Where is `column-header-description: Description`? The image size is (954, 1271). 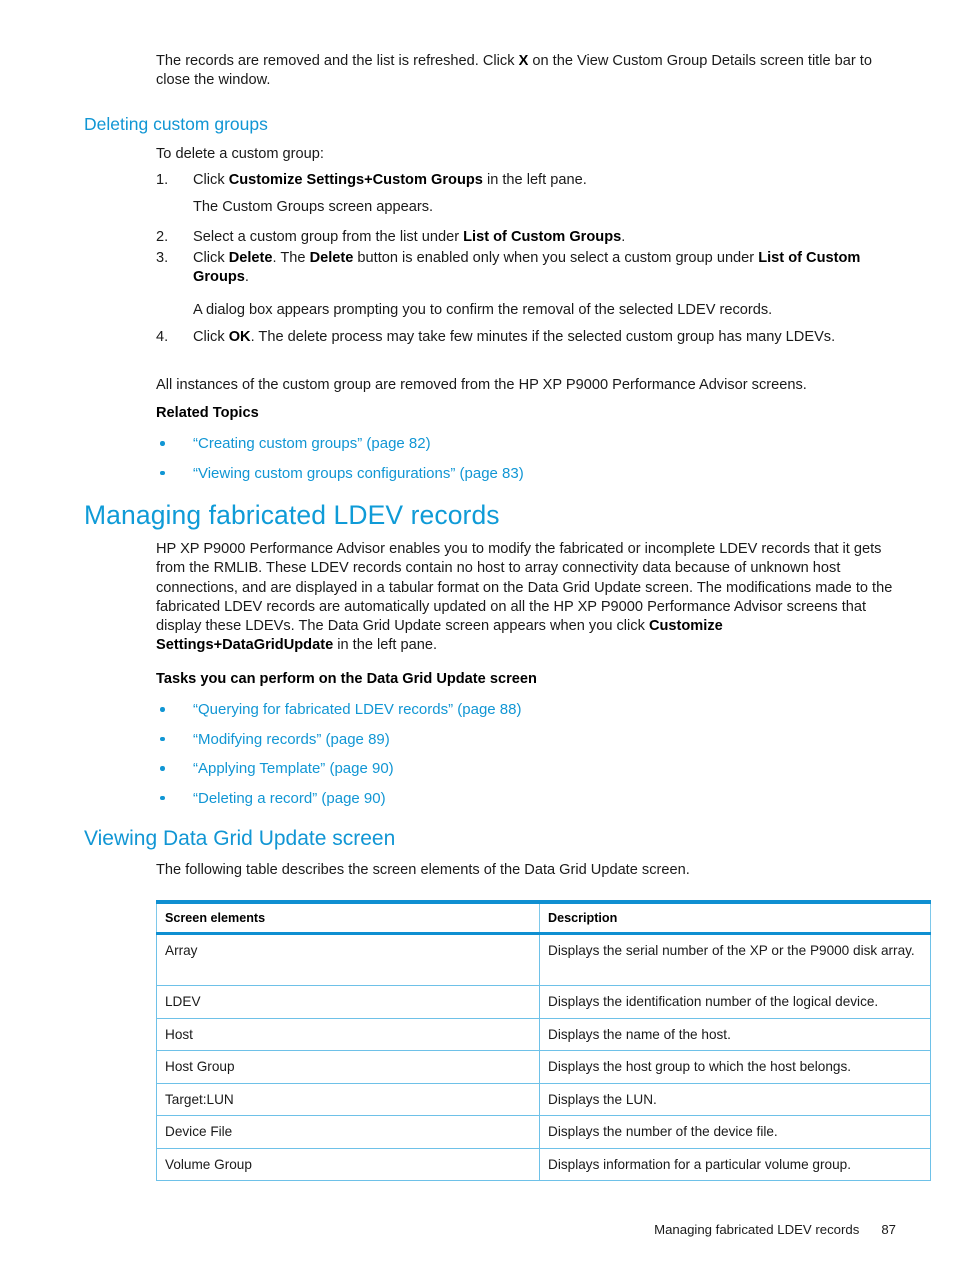 column-header-description: Description is located at coordinates (735, 917).